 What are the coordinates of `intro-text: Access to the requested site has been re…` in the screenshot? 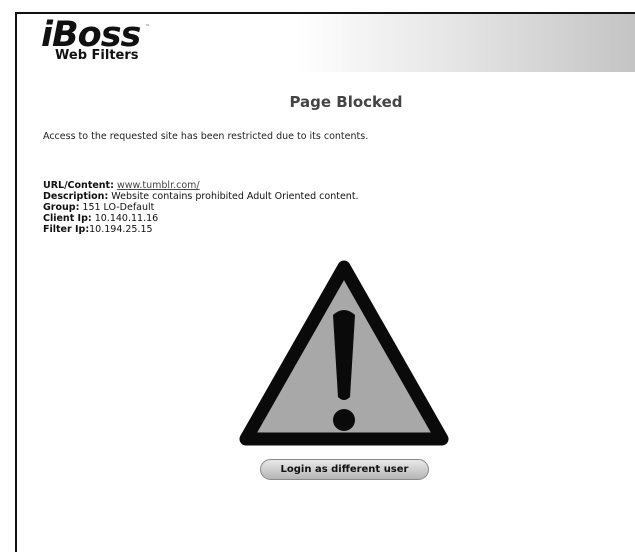 It's located at (206, 136).